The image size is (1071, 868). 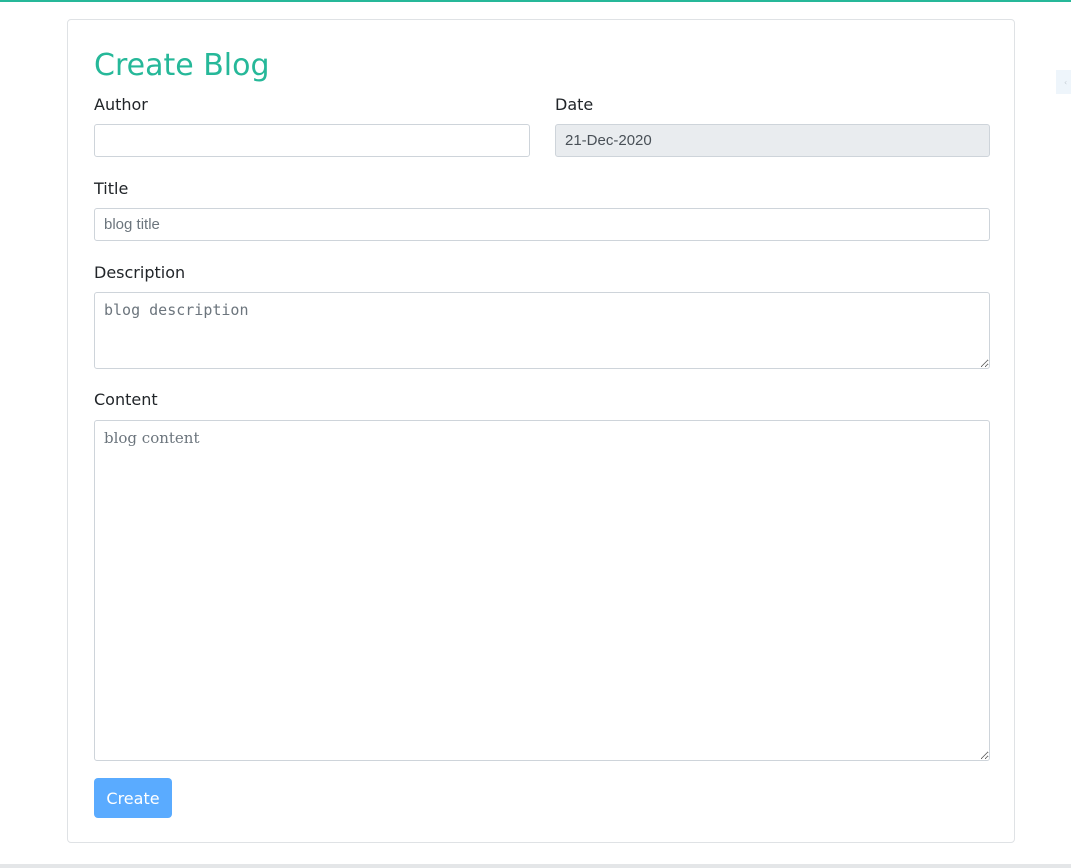 What do you see at coordinates (542, 330) in the screenshot?
I see `description-textarea` at bounding box center [542, 330].